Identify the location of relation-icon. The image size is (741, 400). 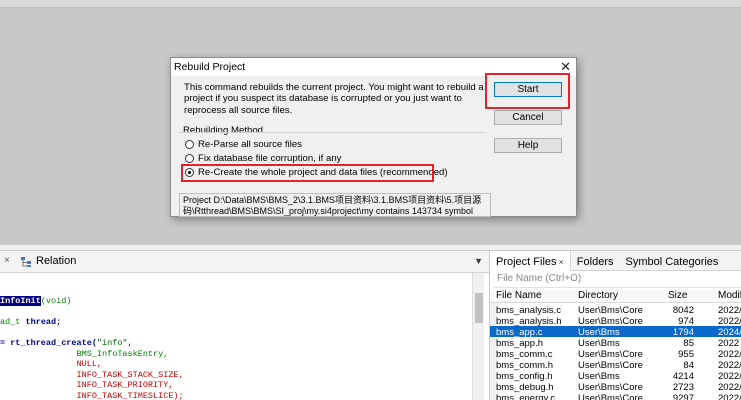
(26, 262).